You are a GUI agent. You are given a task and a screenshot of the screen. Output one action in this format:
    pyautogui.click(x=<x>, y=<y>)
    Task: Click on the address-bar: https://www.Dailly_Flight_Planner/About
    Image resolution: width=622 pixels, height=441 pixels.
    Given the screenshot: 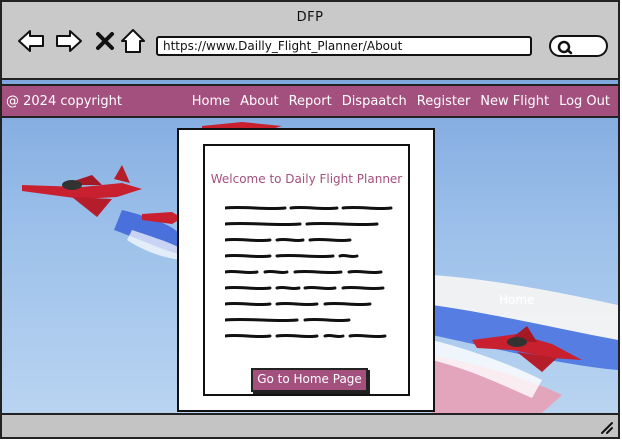 What is the action you would take?
    pyautogui.click(x=344, y=46)
    